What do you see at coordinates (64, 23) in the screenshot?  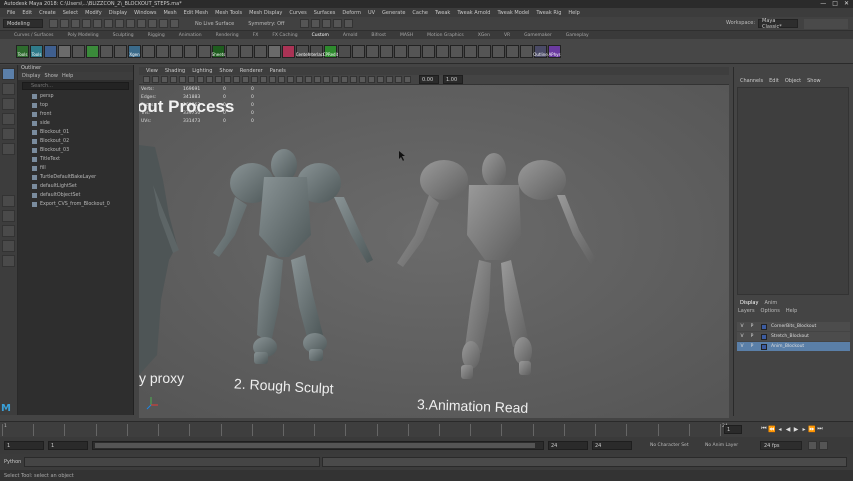 I see `open-scene-icon` at bounding box center [64, 23].